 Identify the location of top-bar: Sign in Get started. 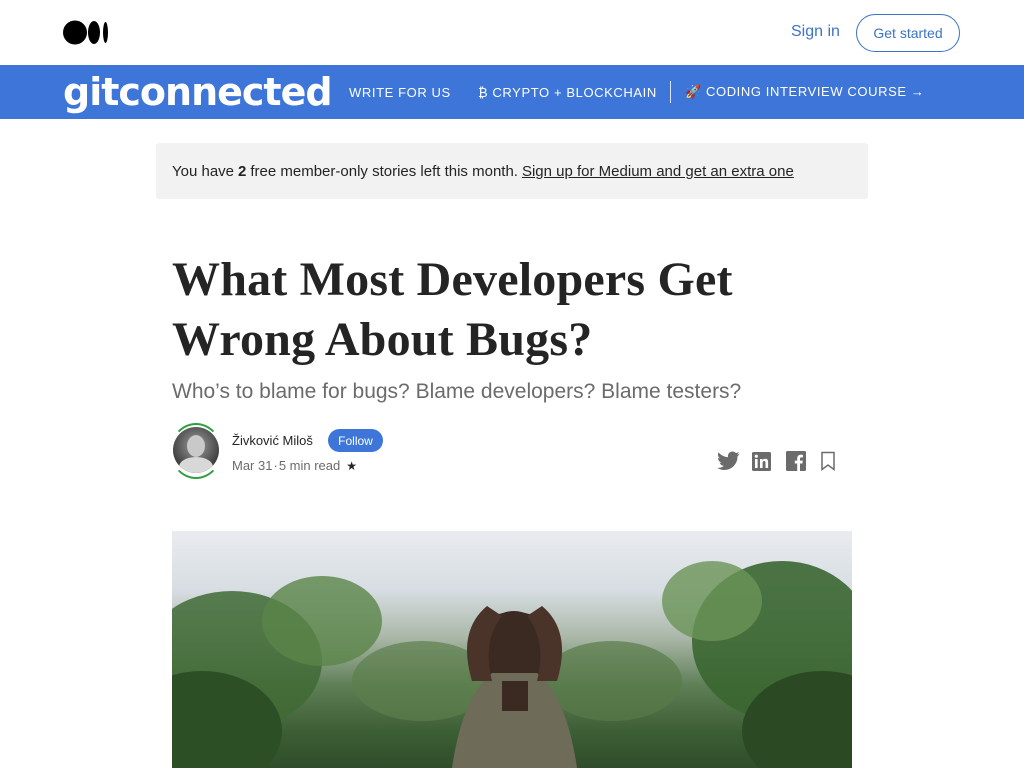
(512, 32).